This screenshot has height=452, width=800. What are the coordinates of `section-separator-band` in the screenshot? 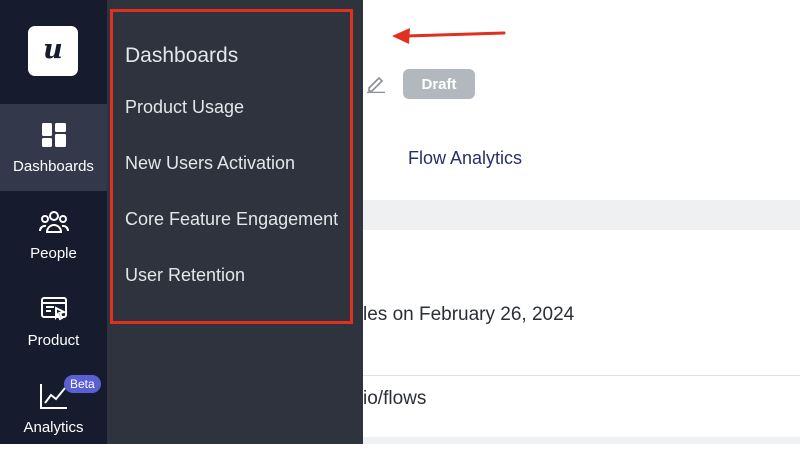 It's located at (581, 215).